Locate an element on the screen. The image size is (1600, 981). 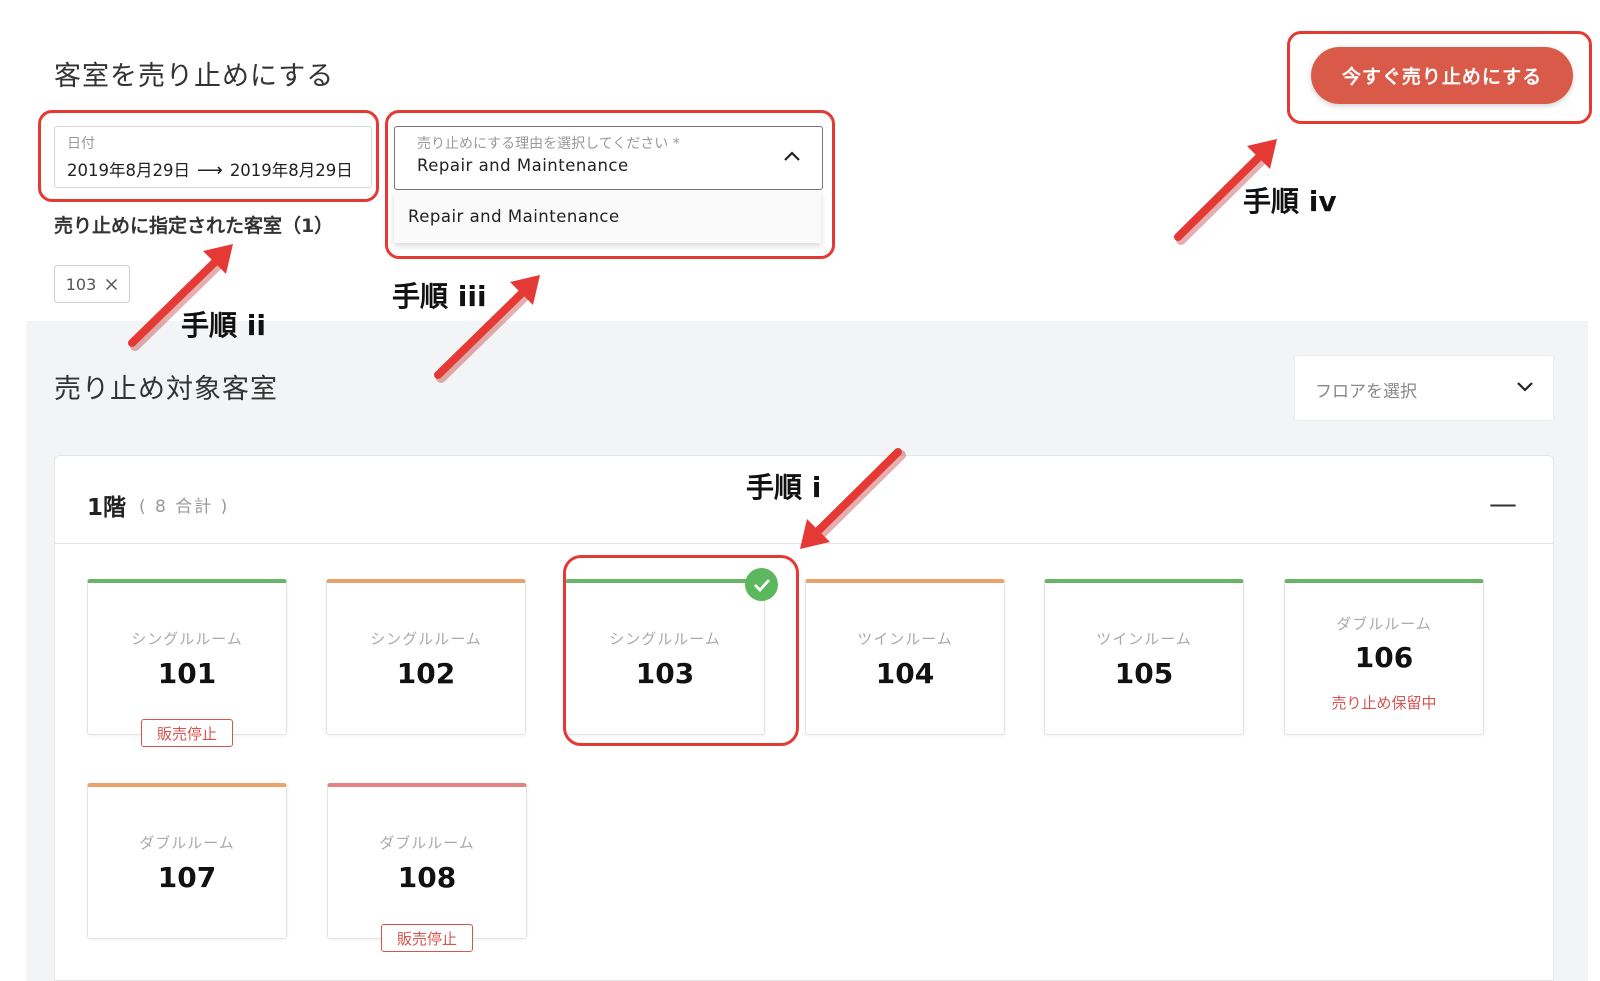
chevron-down-icon is located at coordinates (1525, 386).